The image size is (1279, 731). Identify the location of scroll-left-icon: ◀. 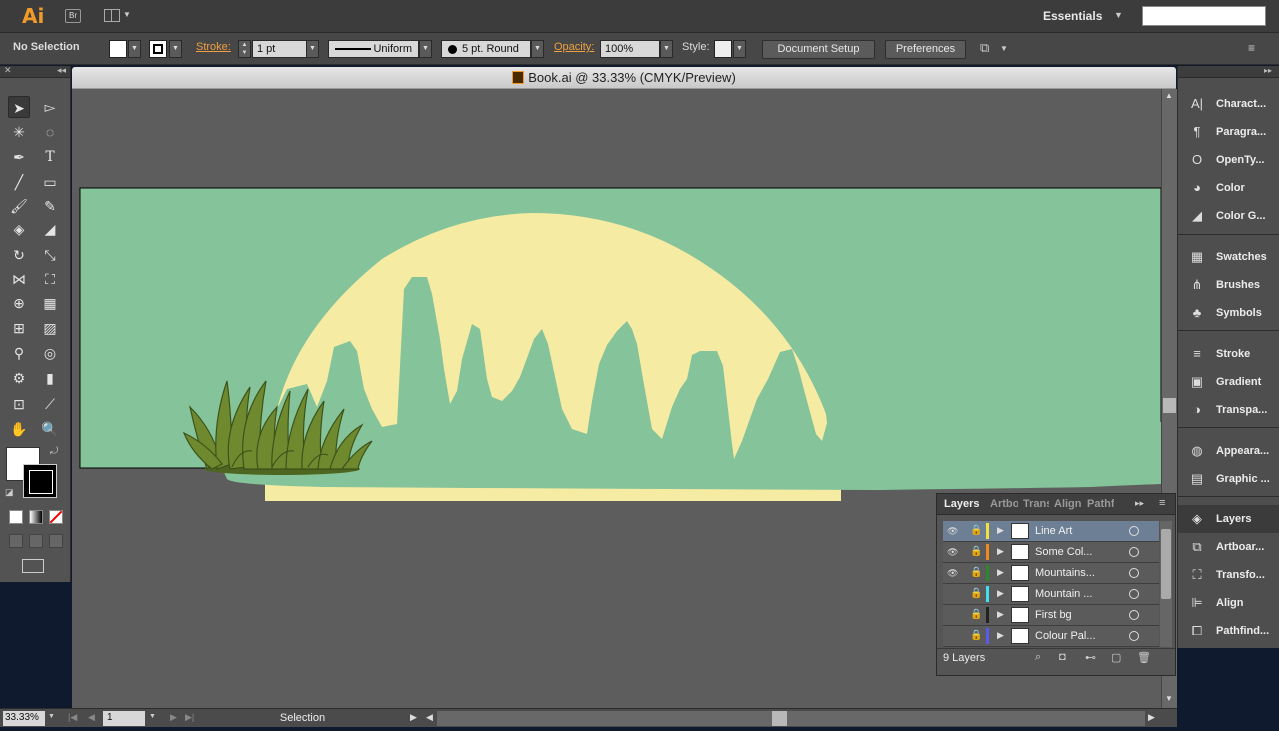
(429, 717).